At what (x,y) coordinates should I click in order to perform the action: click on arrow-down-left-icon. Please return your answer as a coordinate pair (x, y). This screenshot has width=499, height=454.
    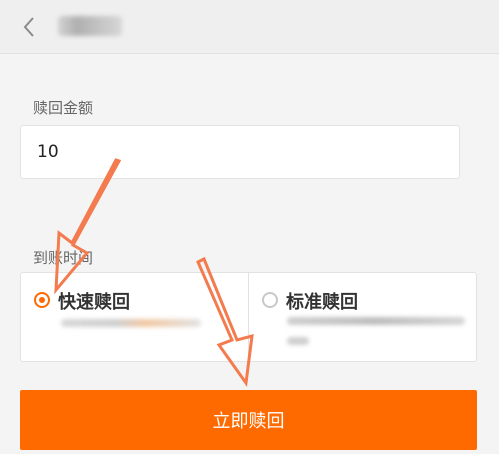
    Looking at the image, I should click on (88, 226).